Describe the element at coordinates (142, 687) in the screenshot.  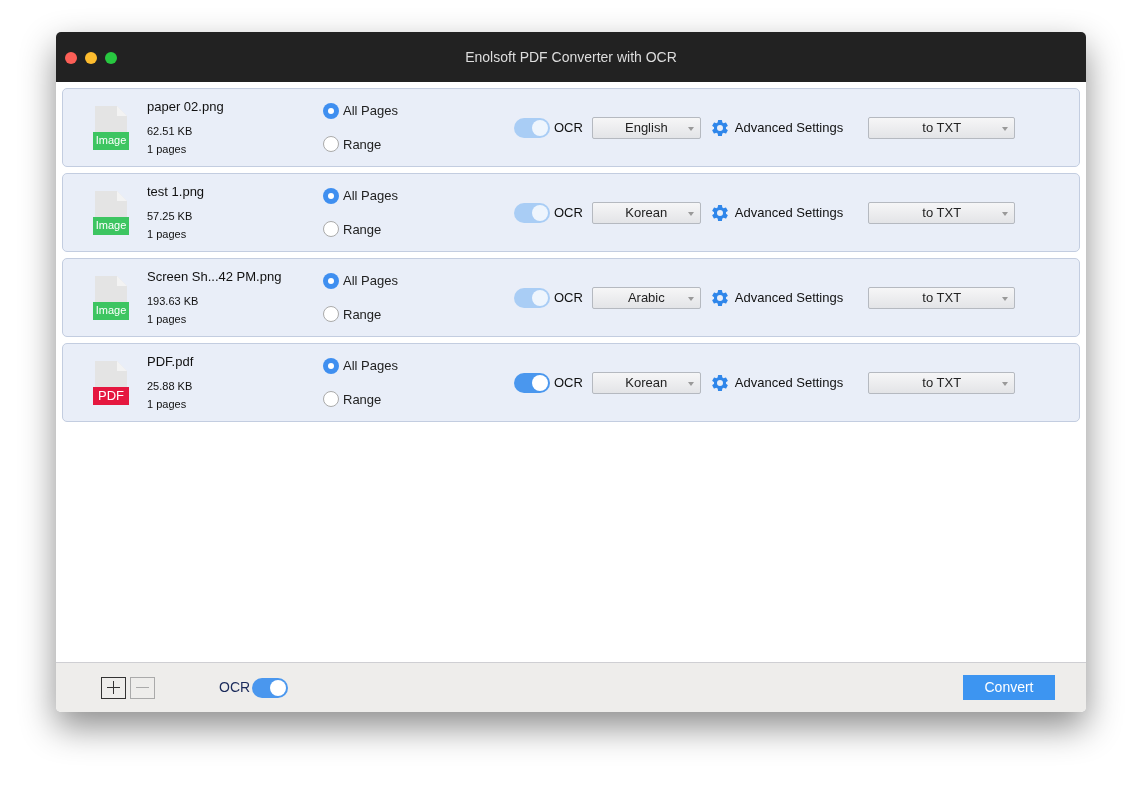
I see `minus-icon` at that location.